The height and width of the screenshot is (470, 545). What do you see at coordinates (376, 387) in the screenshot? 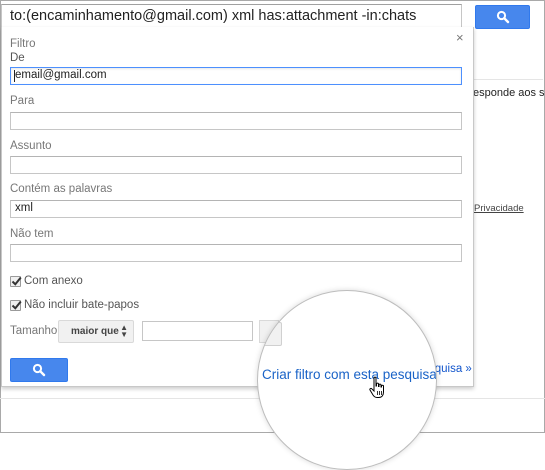
I see `hand-pointer-icon` at bounding box center [376, 387].